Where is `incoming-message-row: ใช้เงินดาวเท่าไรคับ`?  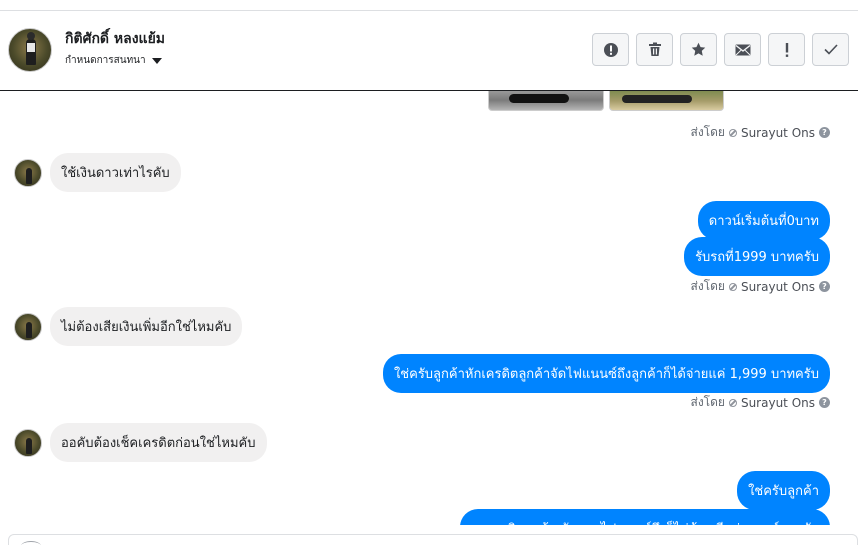
incoming-message-row: ใช้เงินดาวเท่าไรคับ is located at coordinates (97, 172).